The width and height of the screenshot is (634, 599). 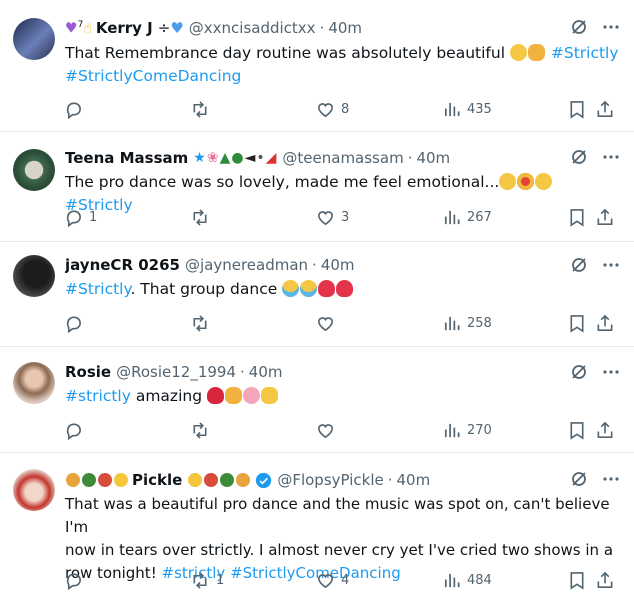 I want to click on tweet-actions: 8 435, so click(x=340, y=110).